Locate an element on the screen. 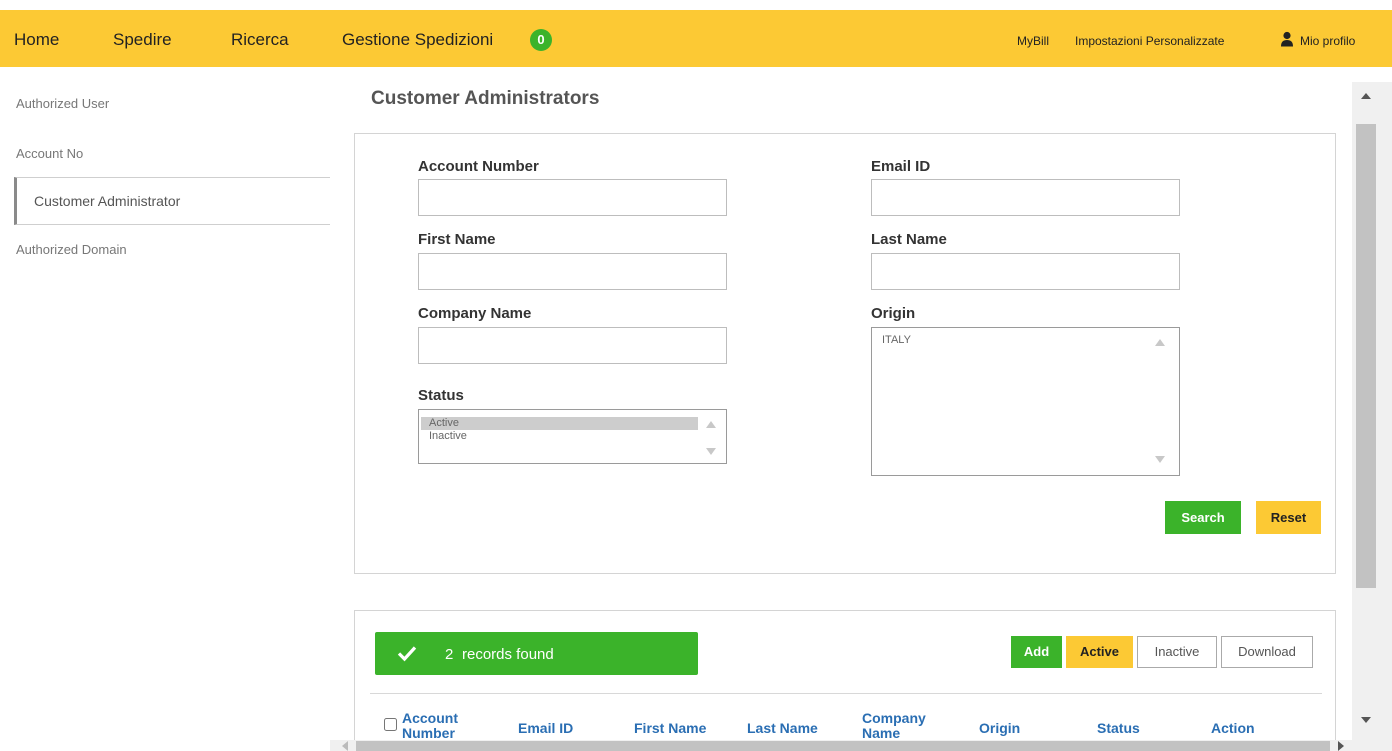 This screenshot has height=751, width=1392. horizontal-scroll-thumb is located at coordinates (843, 746).